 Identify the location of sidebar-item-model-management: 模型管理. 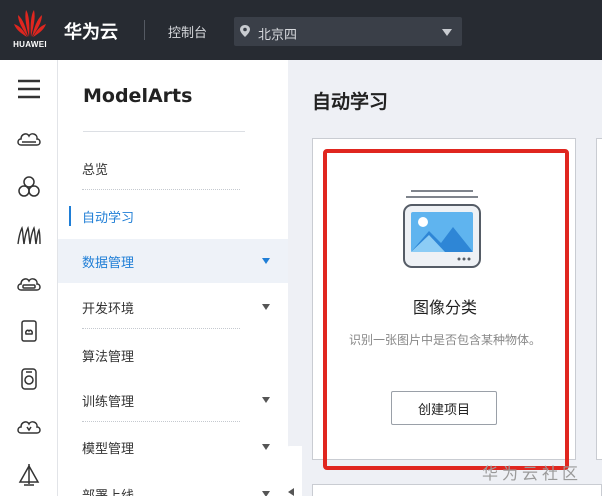
(173, 447).